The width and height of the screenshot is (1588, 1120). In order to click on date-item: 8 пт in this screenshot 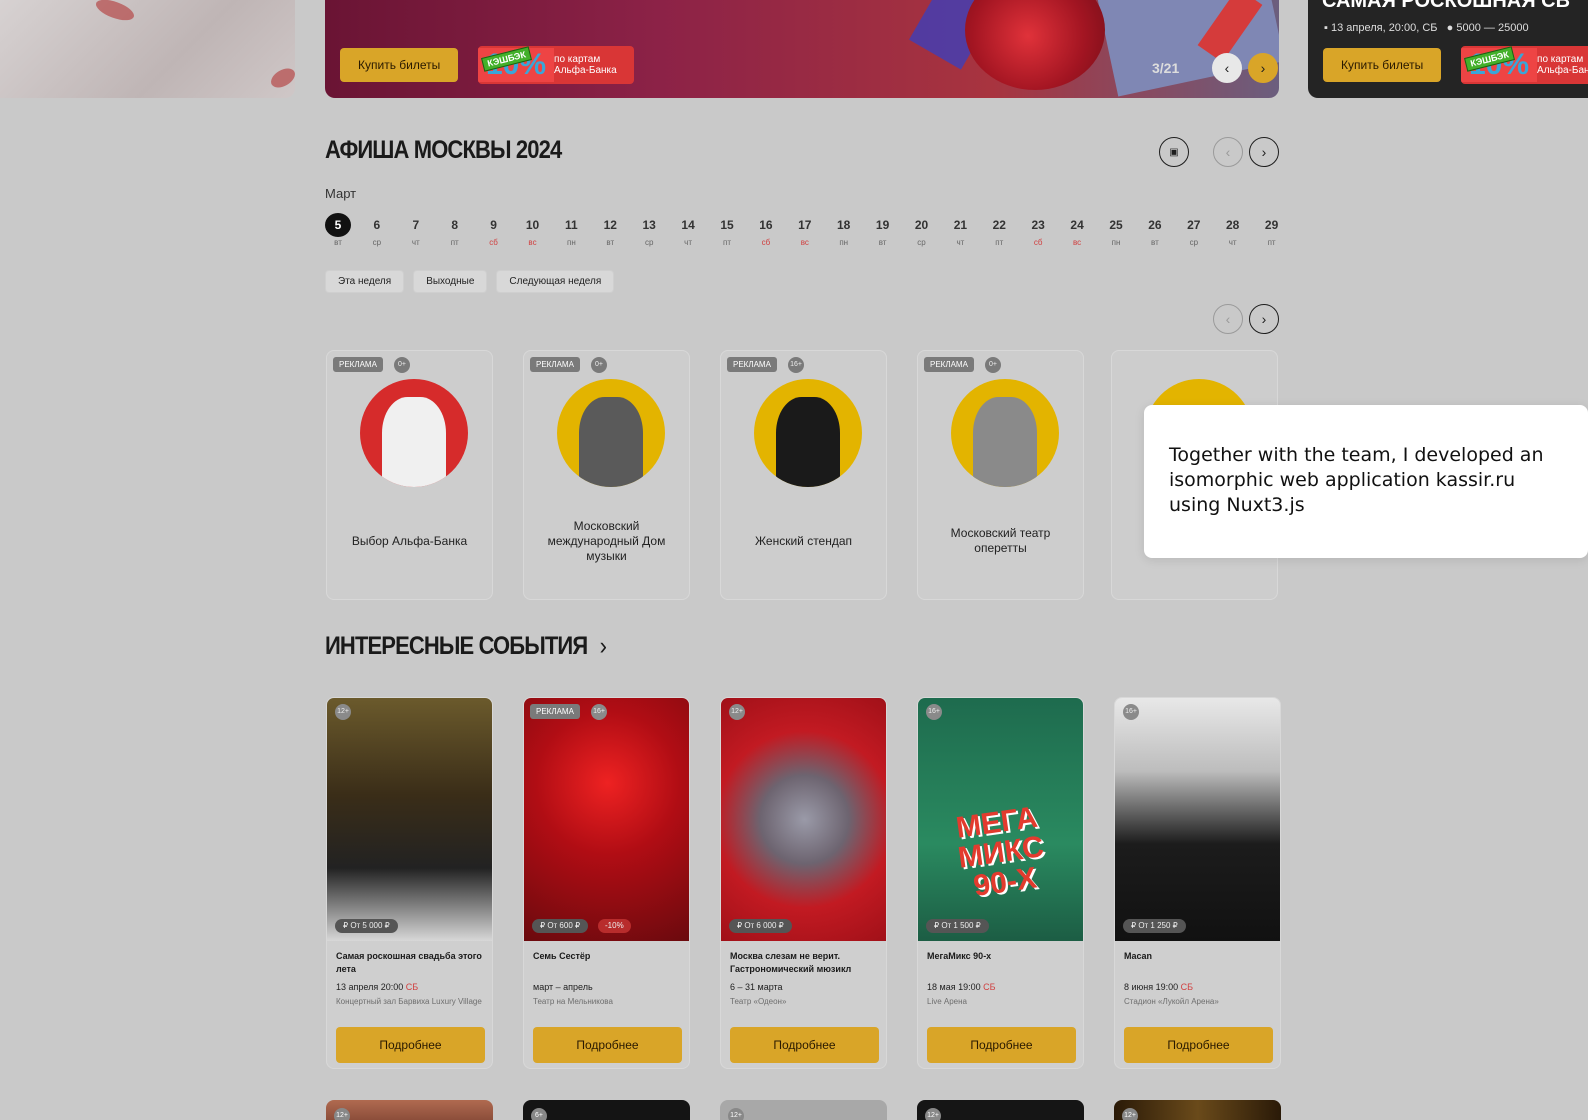, I will do `click(455, 230)`.